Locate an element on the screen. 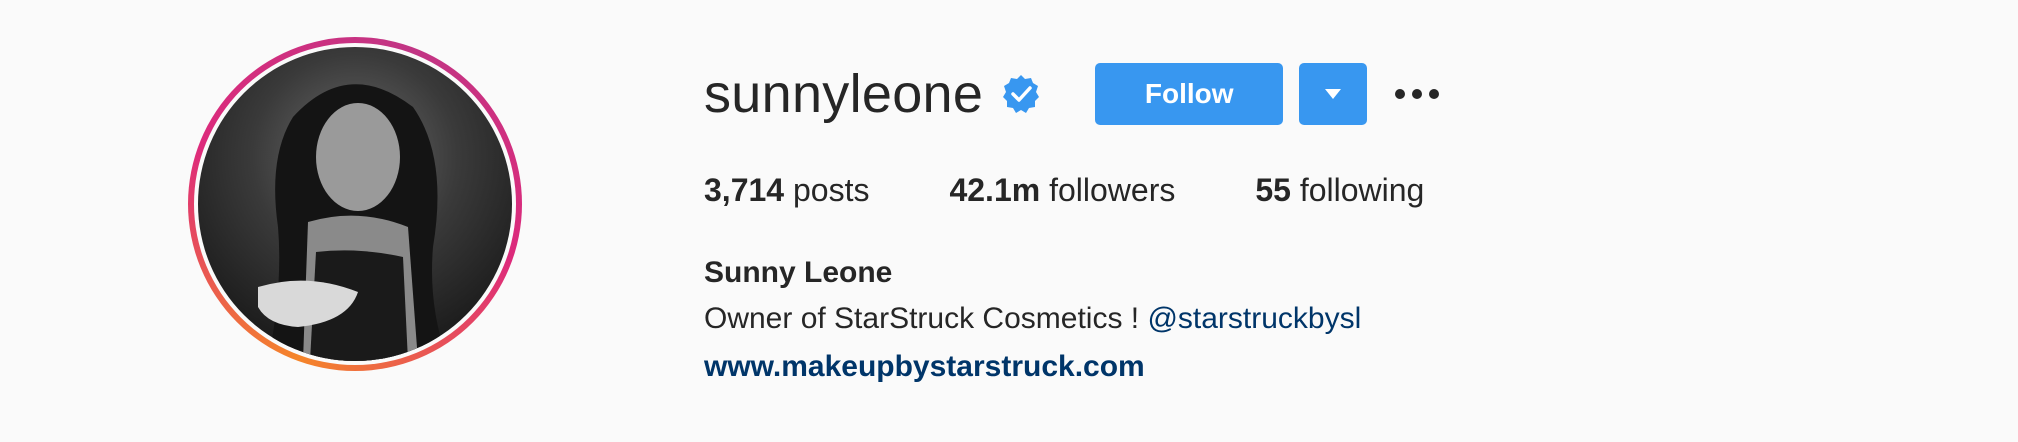 The image size is (2018, 442). stat-followers: 42.1m followers is located at coordinates (1062, 190).